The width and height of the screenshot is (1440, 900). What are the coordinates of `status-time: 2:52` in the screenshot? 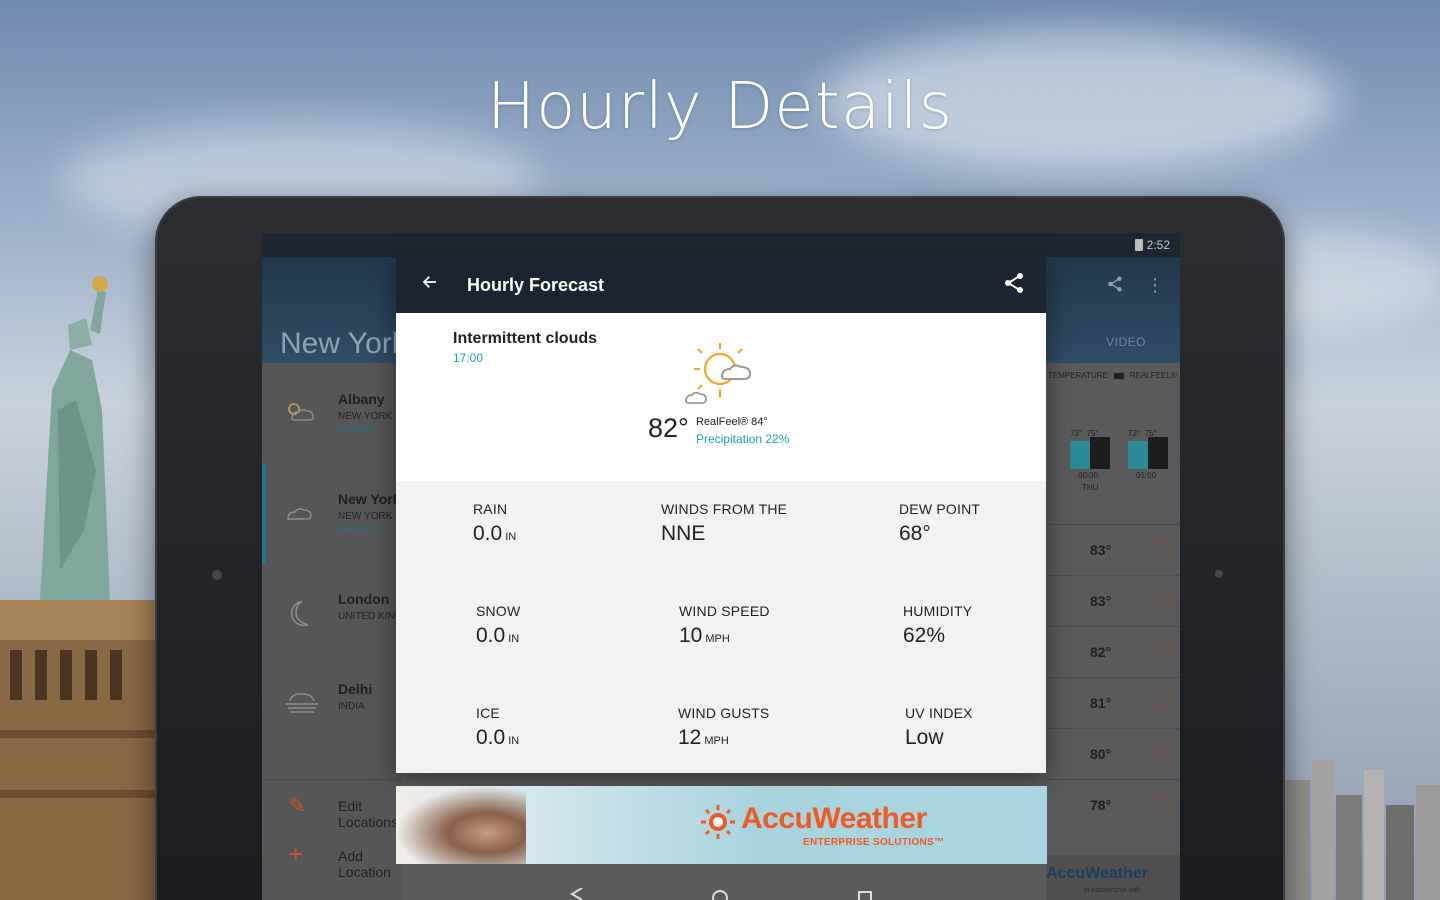 It's located at (1158, 245).